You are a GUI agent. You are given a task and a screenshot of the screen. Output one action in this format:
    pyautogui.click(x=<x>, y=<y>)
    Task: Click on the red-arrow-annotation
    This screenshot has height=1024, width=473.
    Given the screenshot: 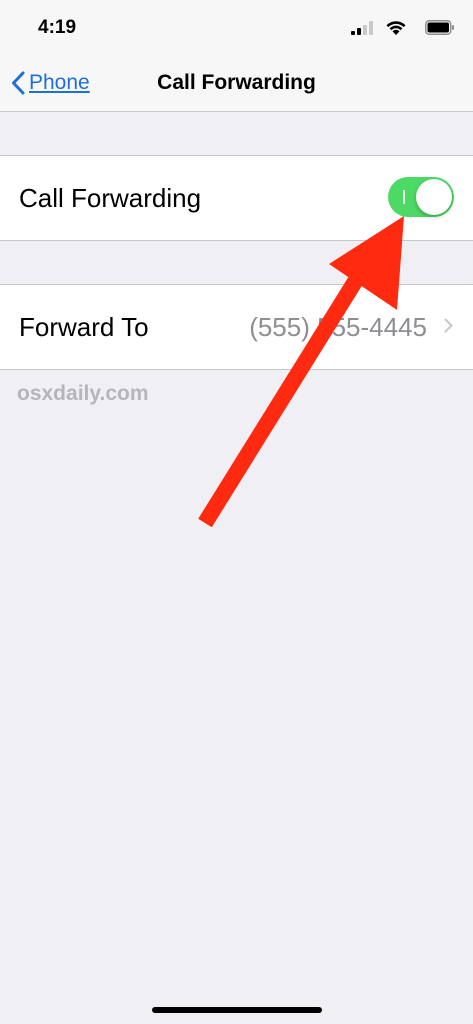 What is the action you would take?
    pyautogui.click(x=301, y=372)
    